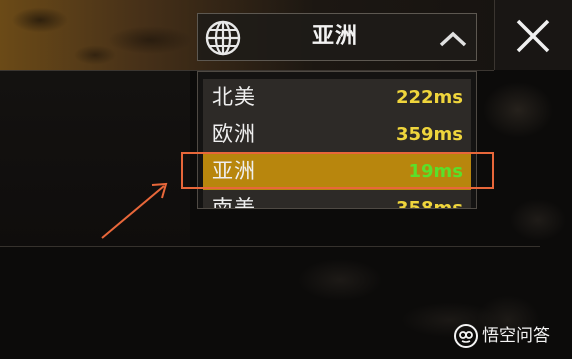 This screenshot has width=572, height=359. Describe the element at coordinates (429, 97) in the screenshot. I see `region-ping: 222ms` at that location.